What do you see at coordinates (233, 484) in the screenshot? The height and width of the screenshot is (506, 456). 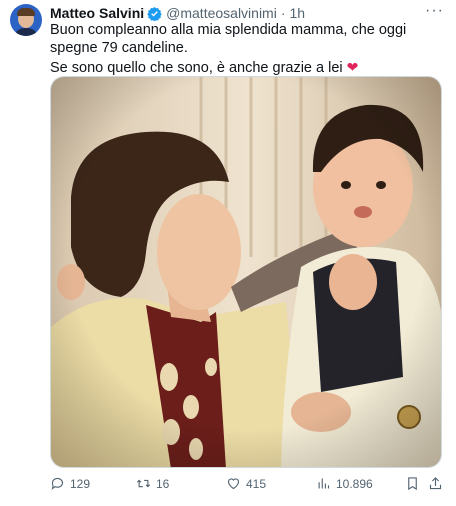 I see `like-icon` at bounding box center [233, 484].